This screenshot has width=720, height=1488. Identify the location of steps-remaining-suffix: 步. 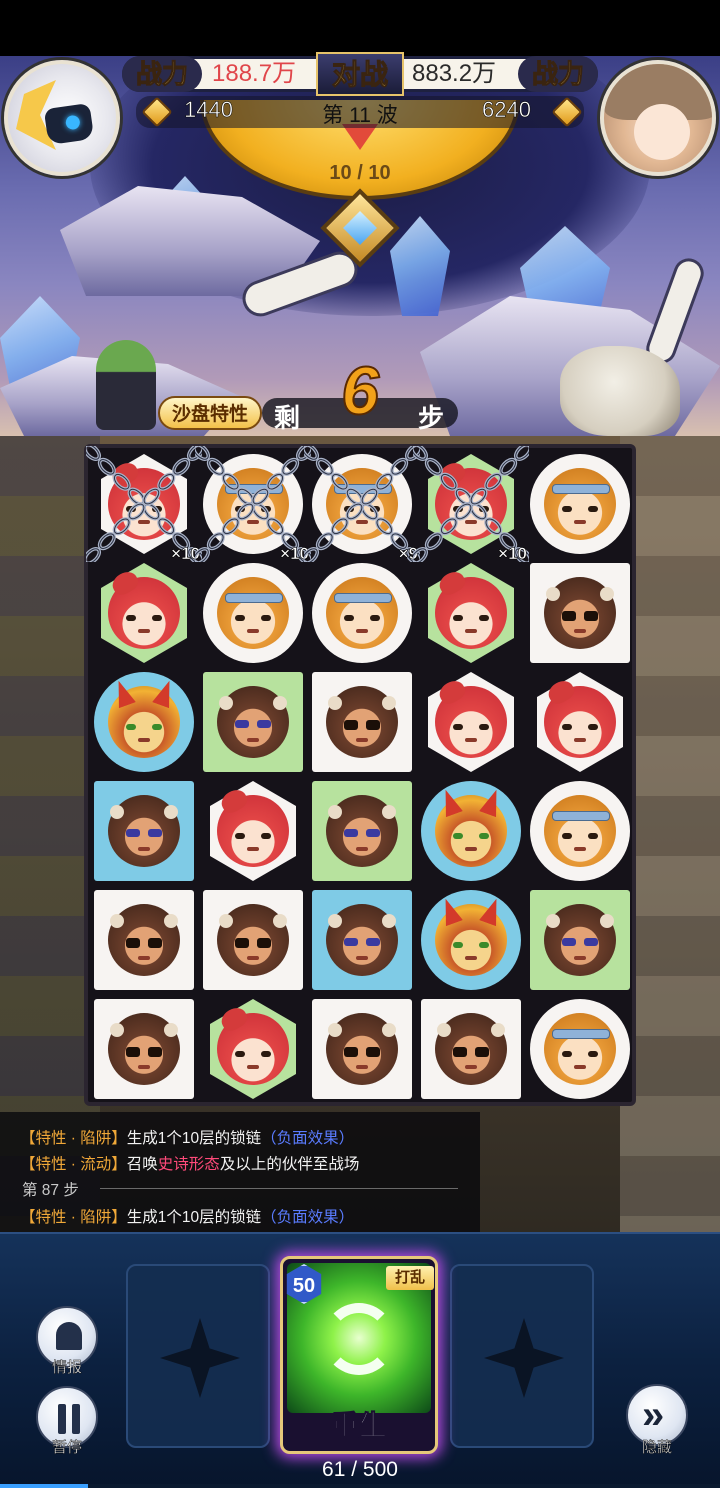
(431, 418).